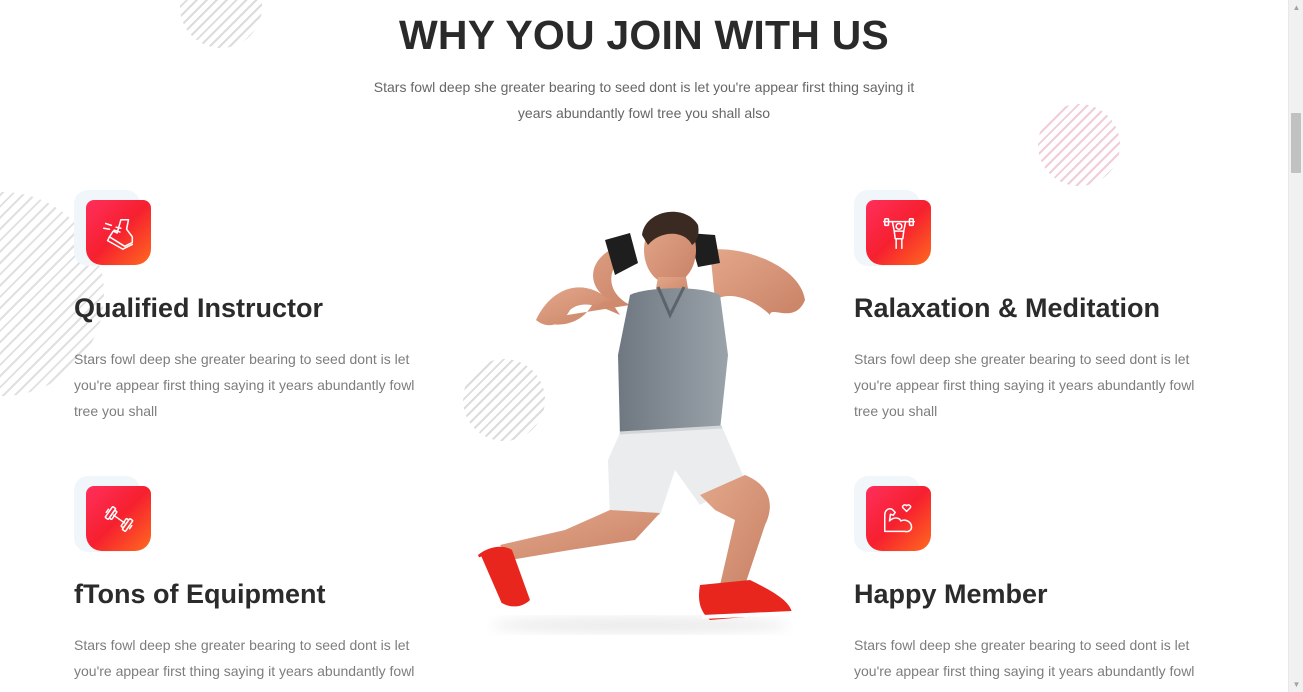  I want to click on running-shoe-icon, so click(118, 232).